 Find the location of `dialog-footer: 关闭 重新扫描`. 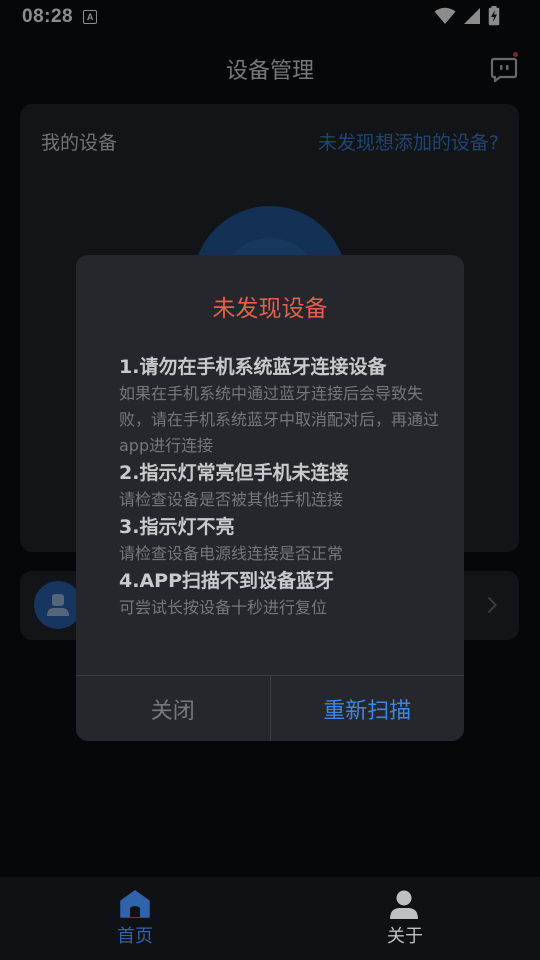

dialog-footer: 关闭 重新扫描 is located at coordinates (270, 708).